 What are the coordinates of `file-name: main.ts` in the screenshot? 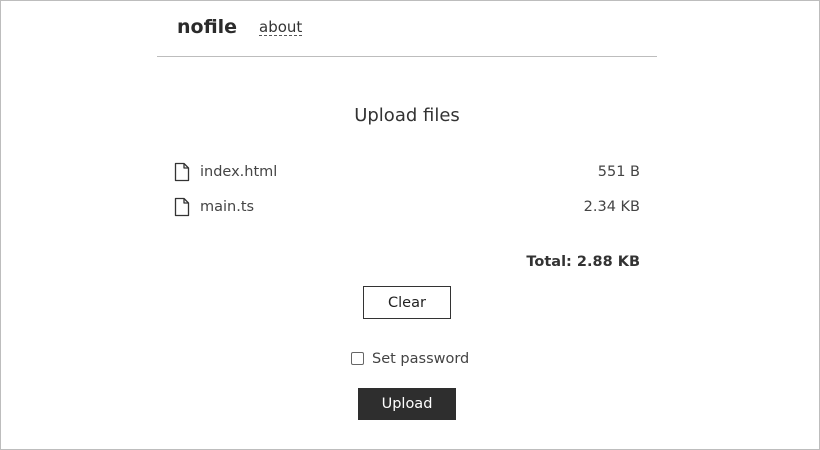 It's located at (227, 207).